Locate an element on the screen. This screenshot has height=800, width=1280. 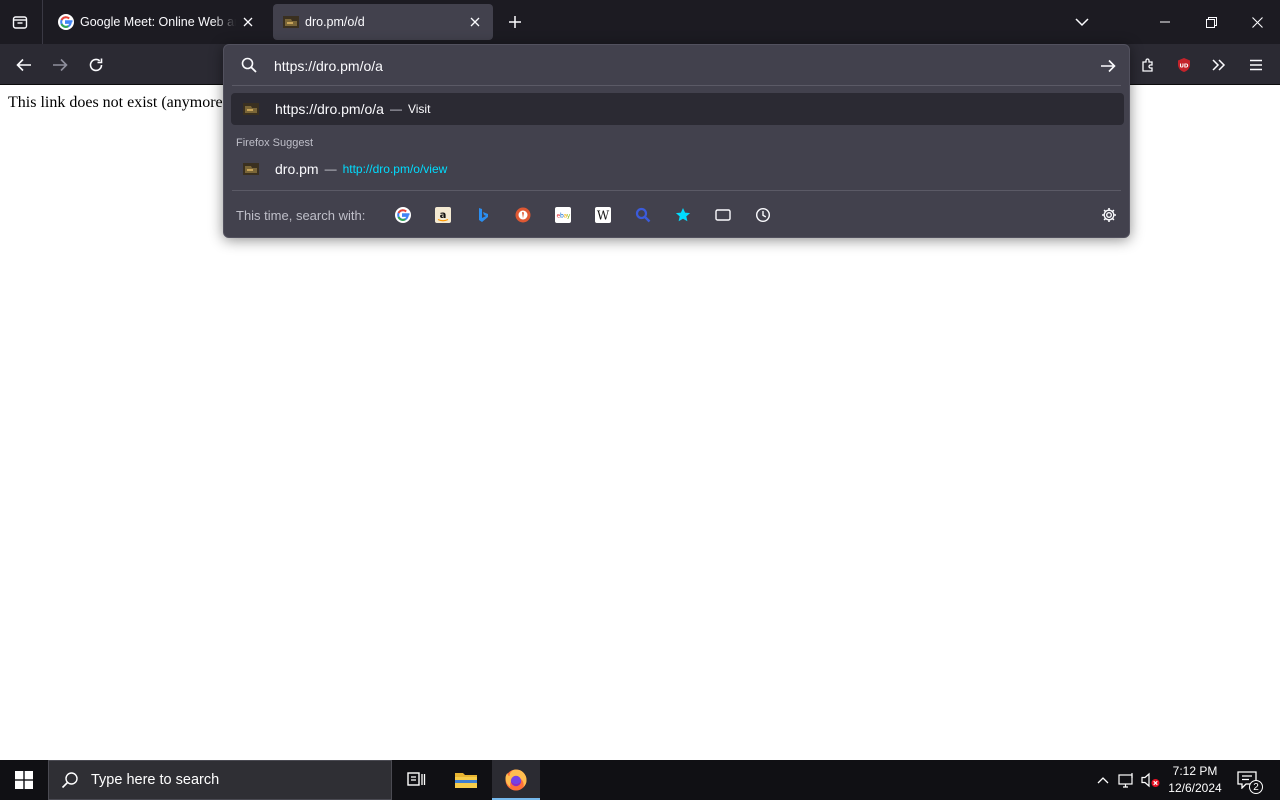
firefox-view-icon is located at coordinates (20, 22).